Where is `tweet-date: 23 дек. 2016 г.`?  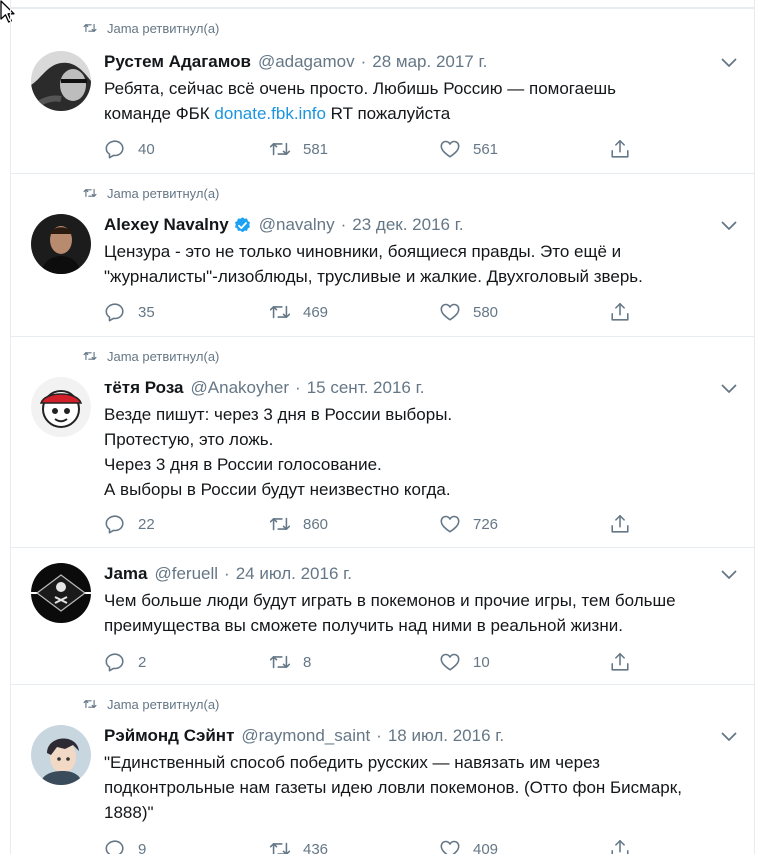 tweet-date: 23 дек. 2016 г. is located at coordinates (407, 225).